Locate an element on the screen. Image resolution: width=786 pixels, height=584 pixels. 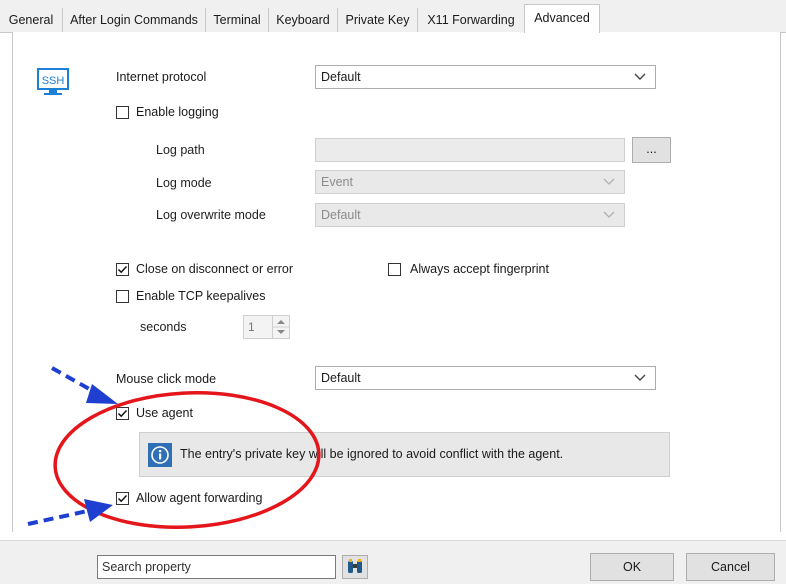
cancel-button: Cancel is located at coordinates (730, 567).